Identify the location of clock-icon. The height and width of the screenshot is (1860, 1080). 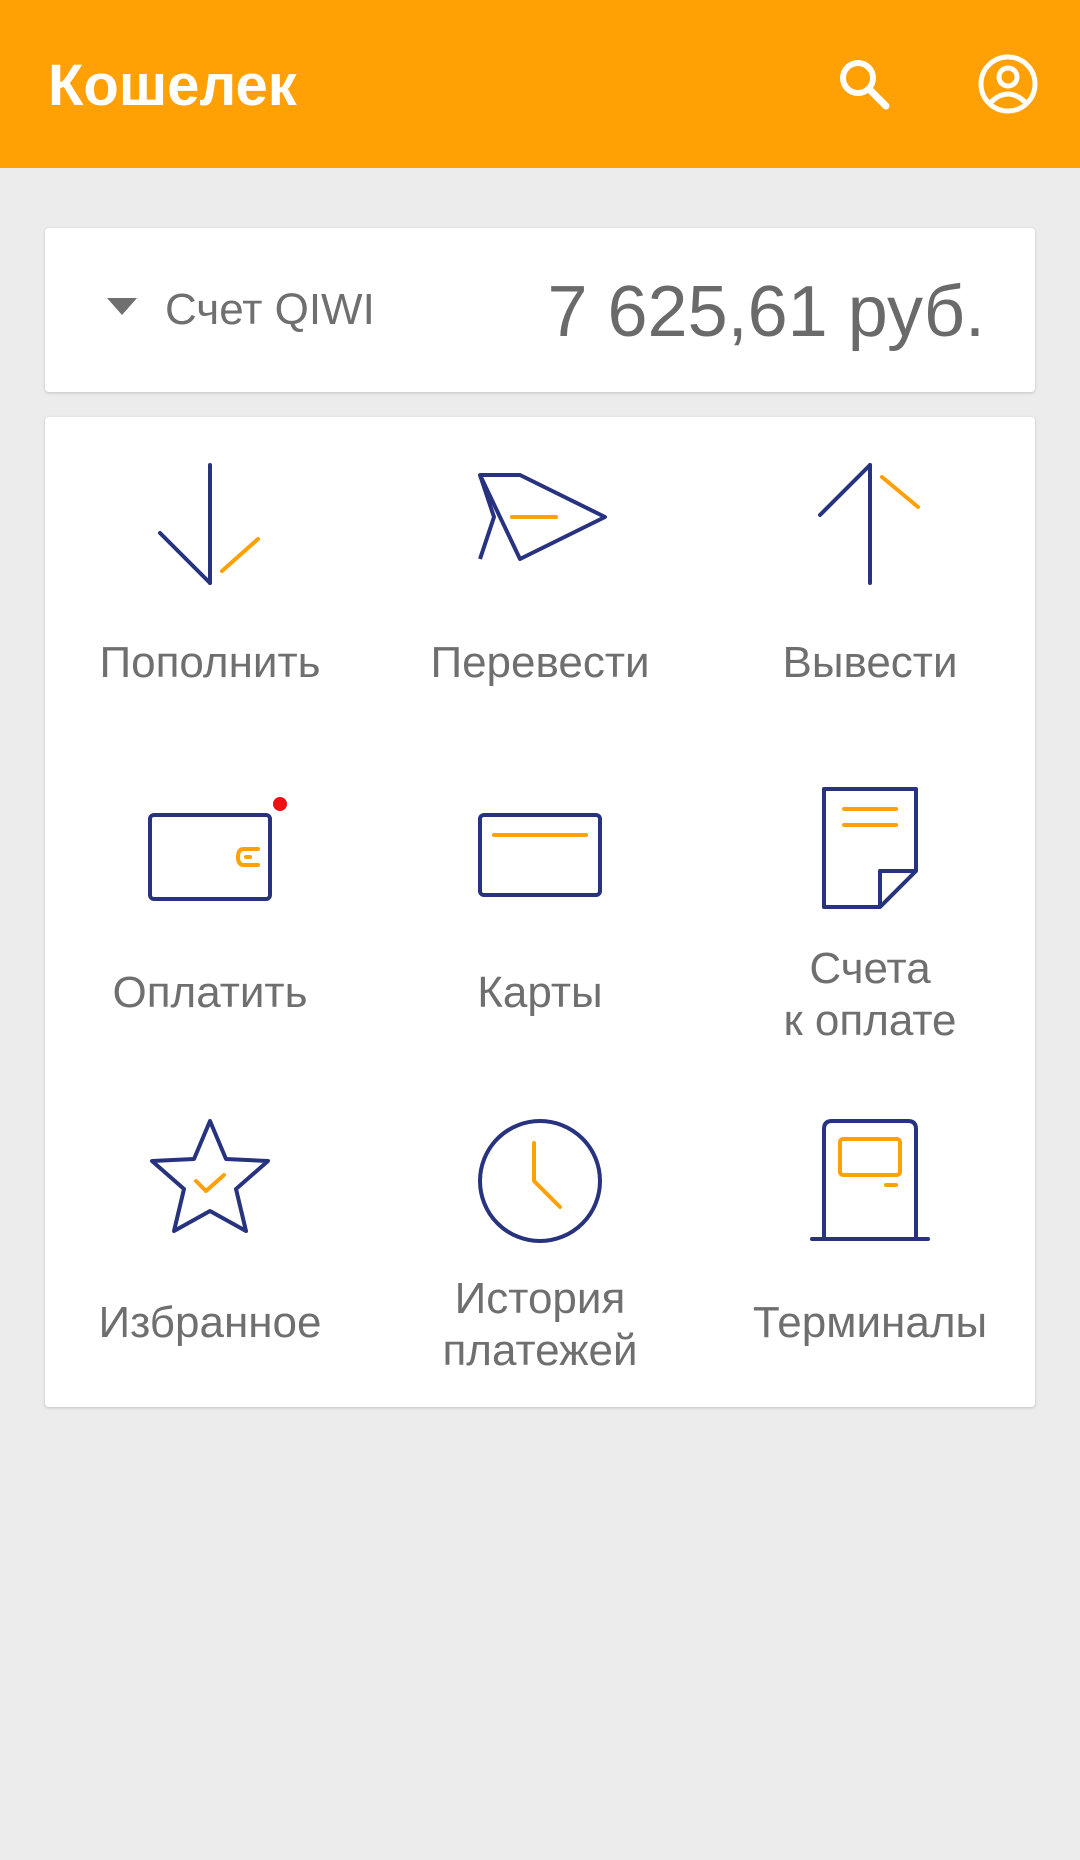
(540, 1181).